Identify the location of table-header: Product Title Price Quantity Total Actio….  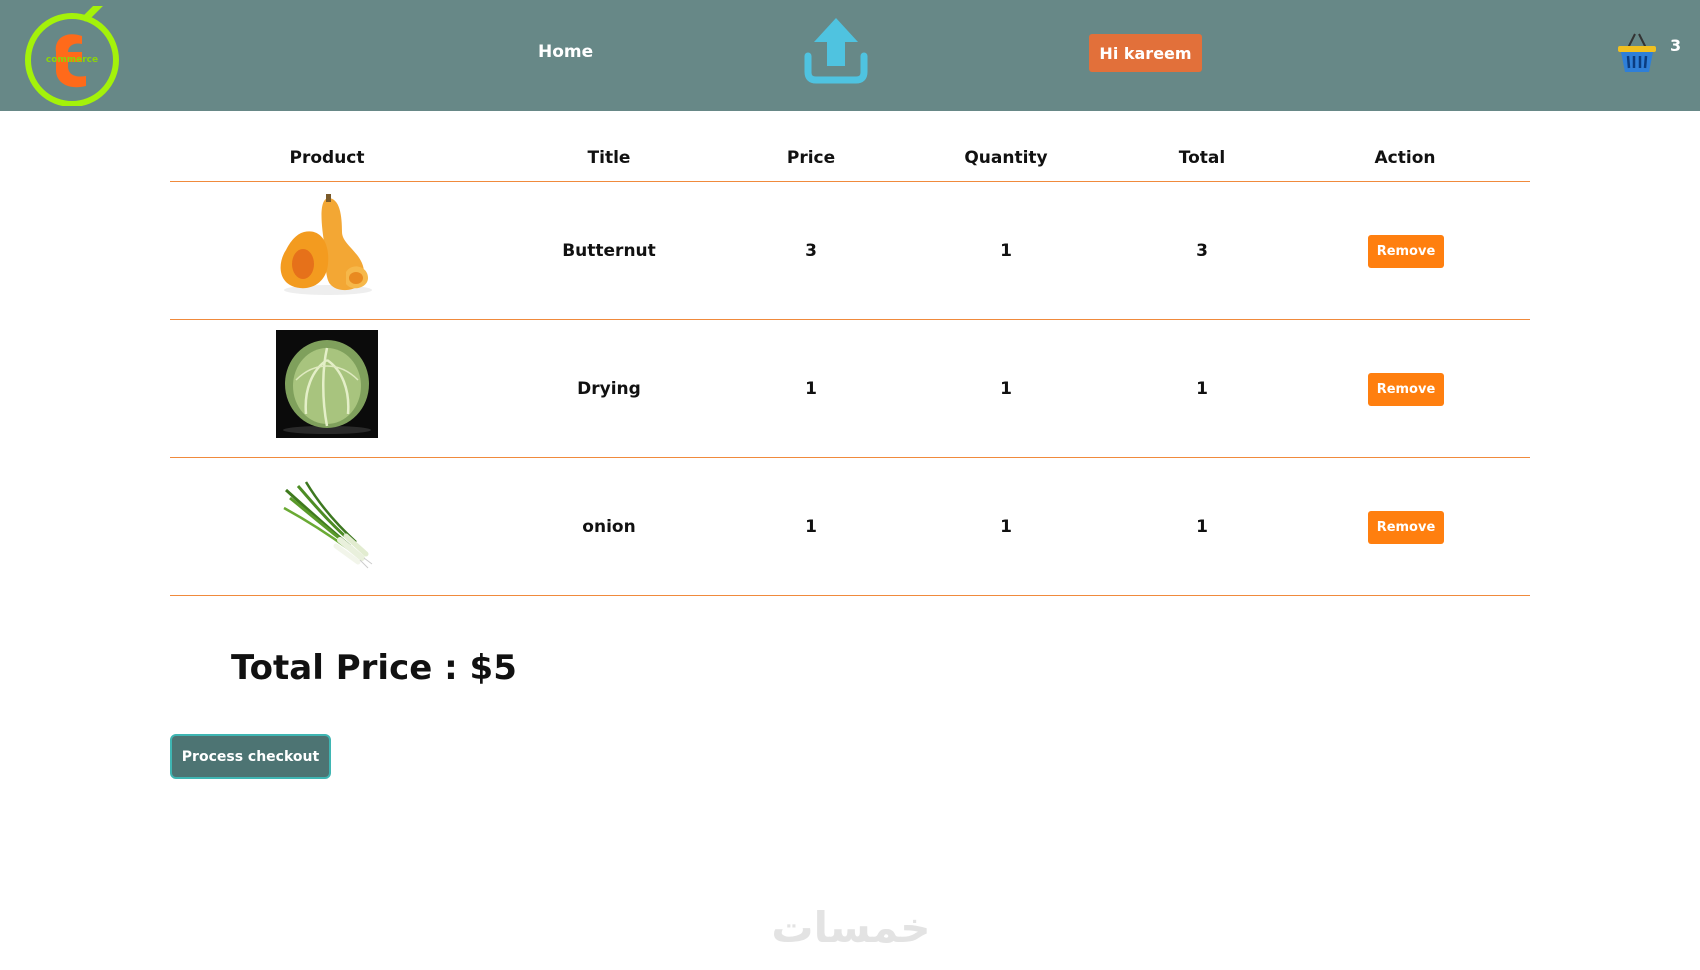
(850, 160).